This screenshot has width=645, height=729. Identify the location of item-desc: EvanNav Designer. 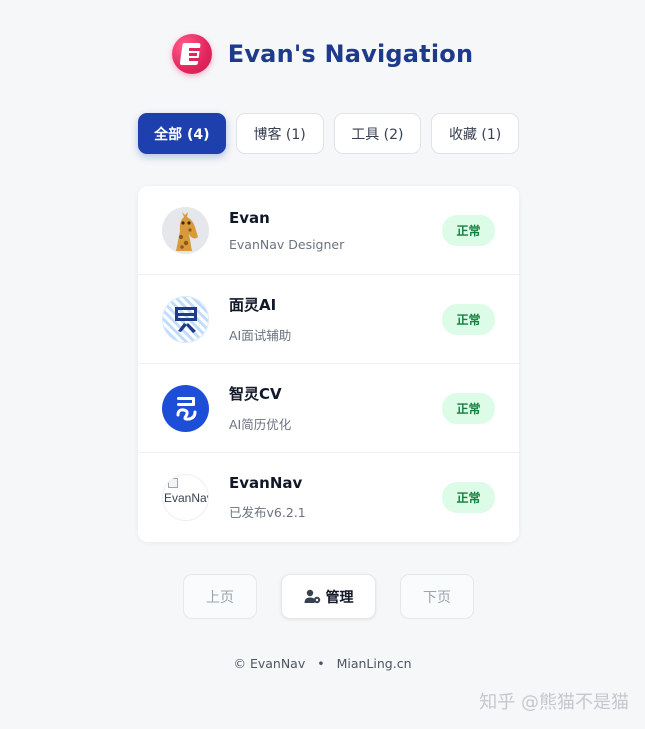
(287, 244).